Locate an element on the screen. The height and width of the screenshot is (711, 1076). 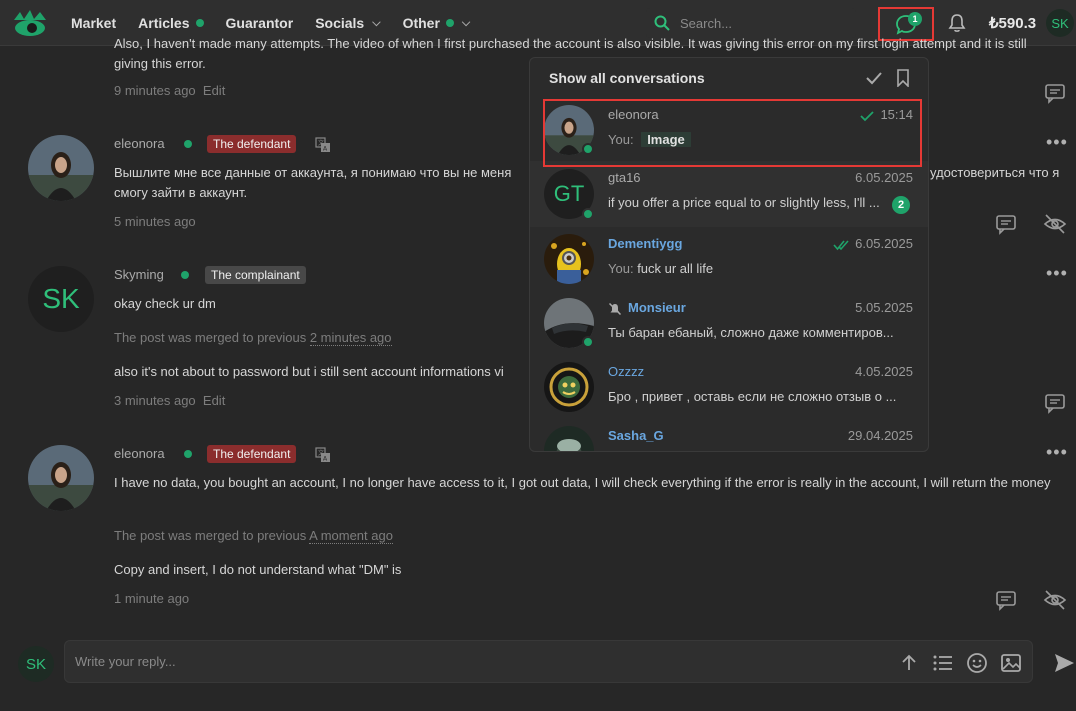
search-icon is located at coordinates (662, 23).